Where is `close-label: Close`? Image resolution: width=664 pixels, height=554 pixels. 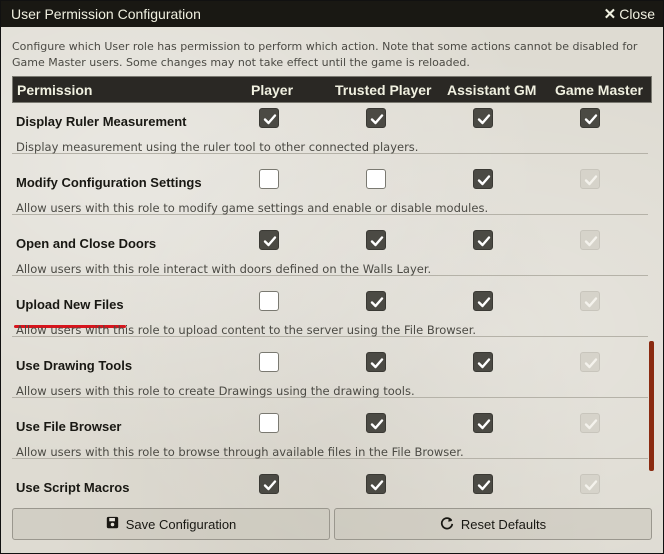
close-label: Close is located at coordinates (637, 14).